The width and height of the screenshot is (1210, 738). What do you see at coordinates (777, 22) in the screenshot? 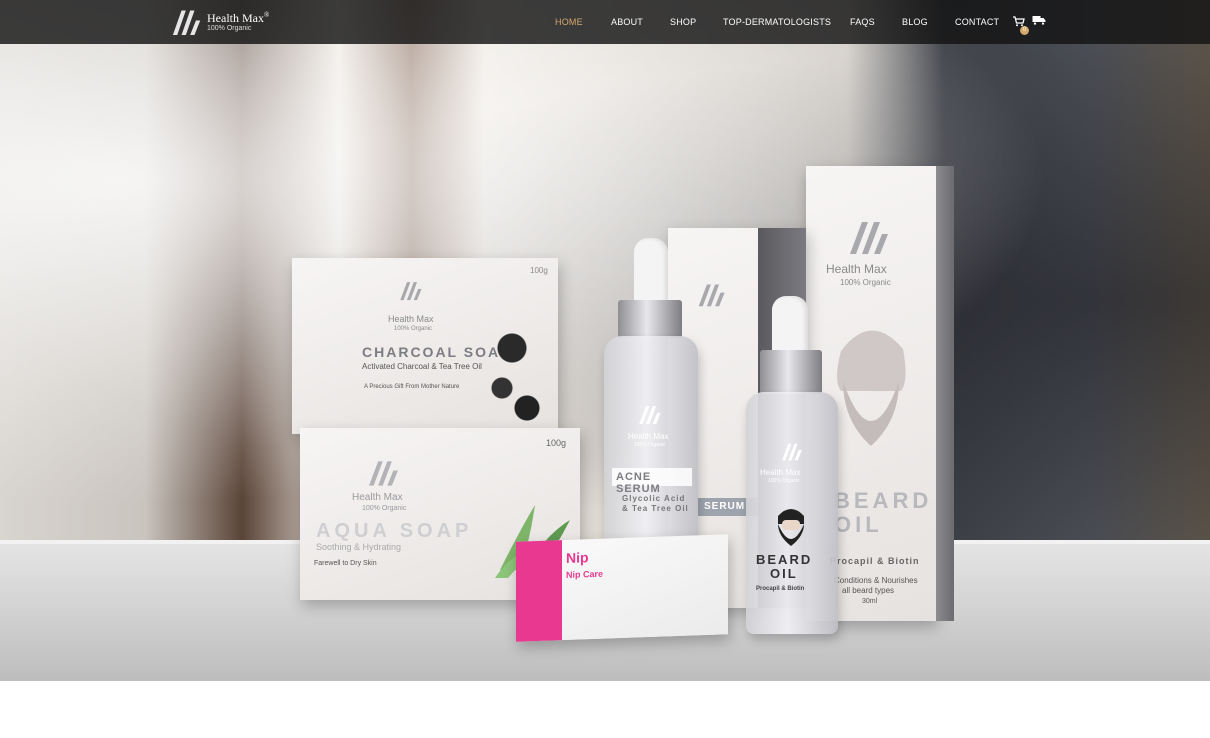
I see `nav-item-top-dermatologists: TOP-DERMATOLOGISTS` at bounding box center [777, 22].